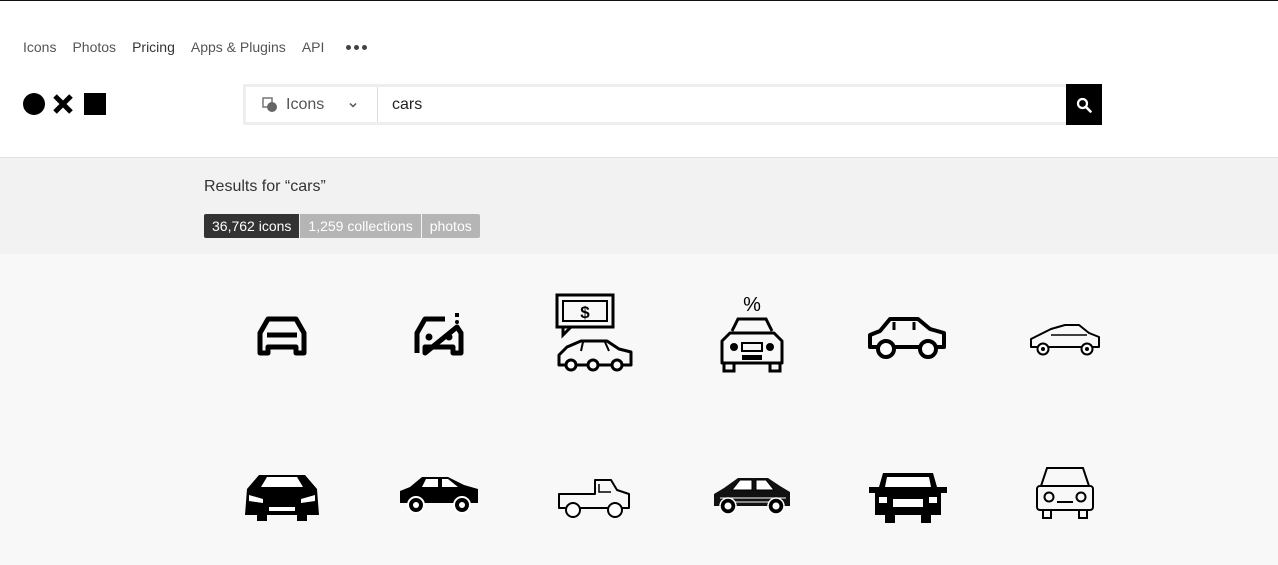  I want to click on results-title: Results for “cars”, so click(265, 186).